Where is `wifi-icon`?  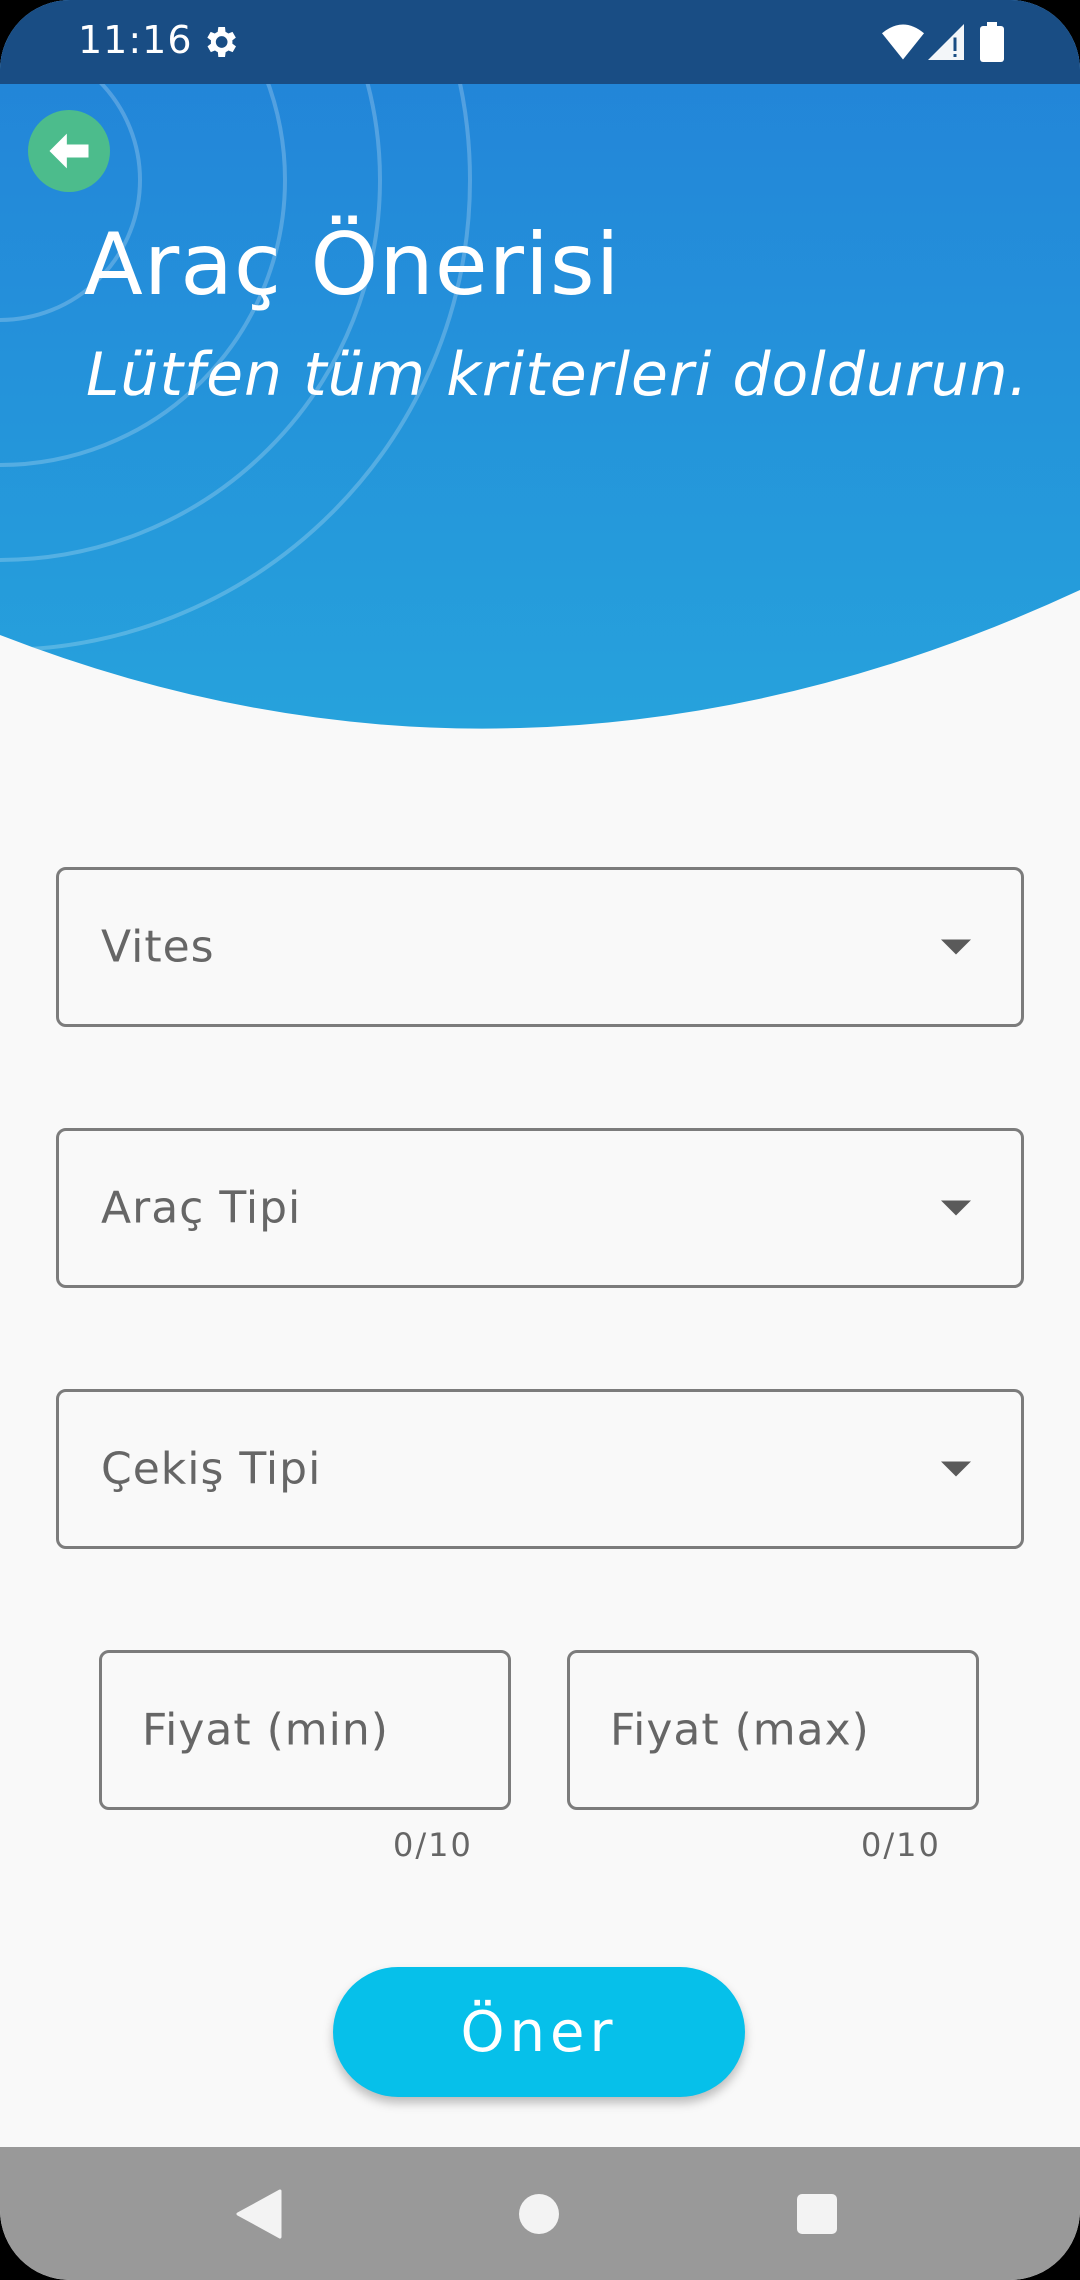 wifi-icon is located at coordinates (903, 42).